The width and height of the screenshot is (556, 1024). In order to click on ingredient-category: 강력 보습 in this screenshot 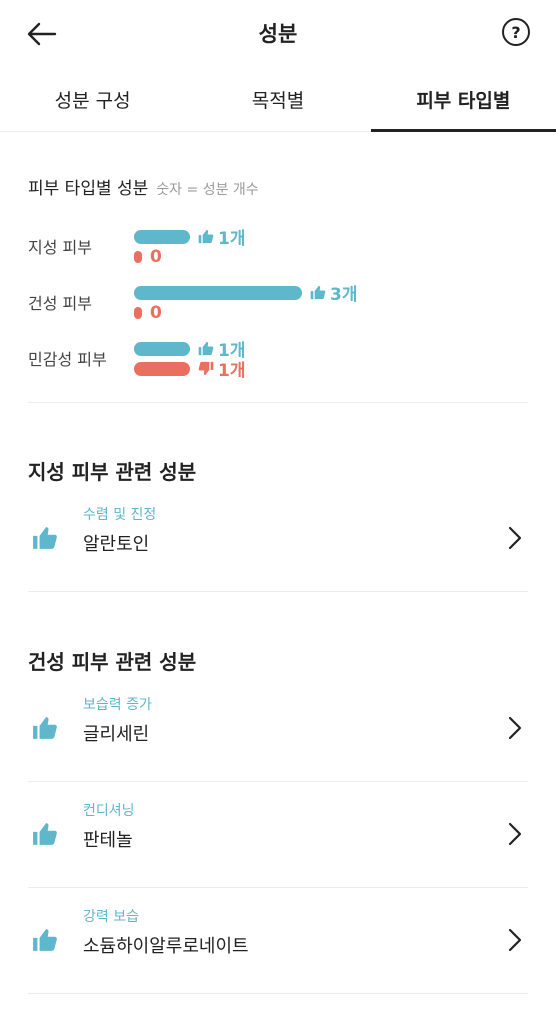, I will do `click(111, 917)`.